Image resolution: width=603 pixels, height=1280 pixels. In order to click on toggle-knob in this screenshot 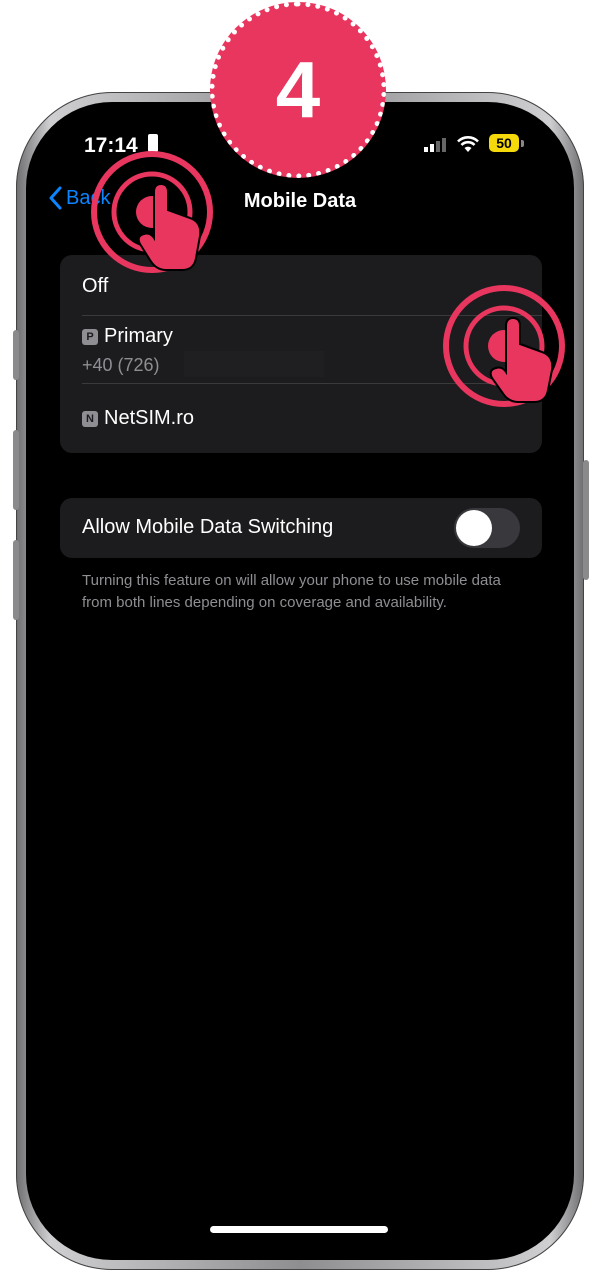, I will do `click(474, 528)`.